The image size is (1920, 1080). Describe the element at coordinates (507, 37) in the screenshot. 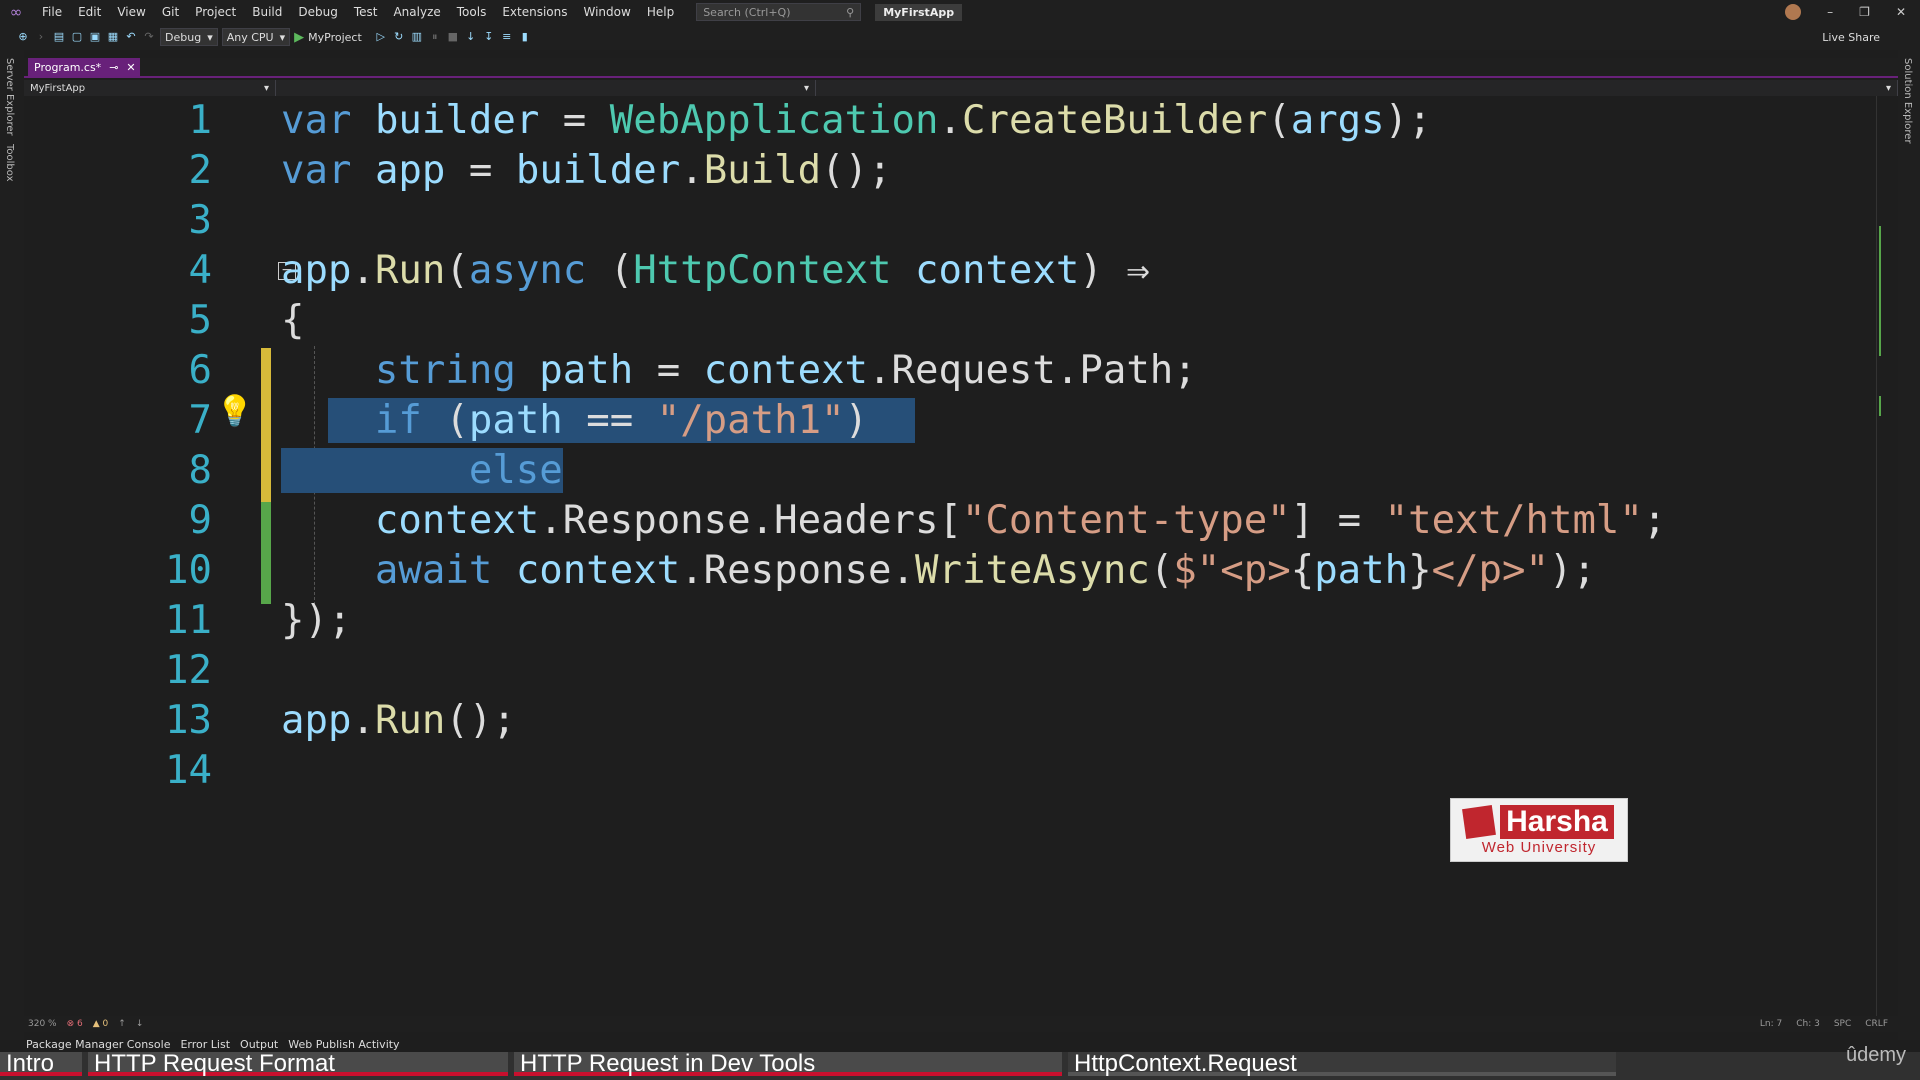

I see `comment-icon: ≡` at that location.